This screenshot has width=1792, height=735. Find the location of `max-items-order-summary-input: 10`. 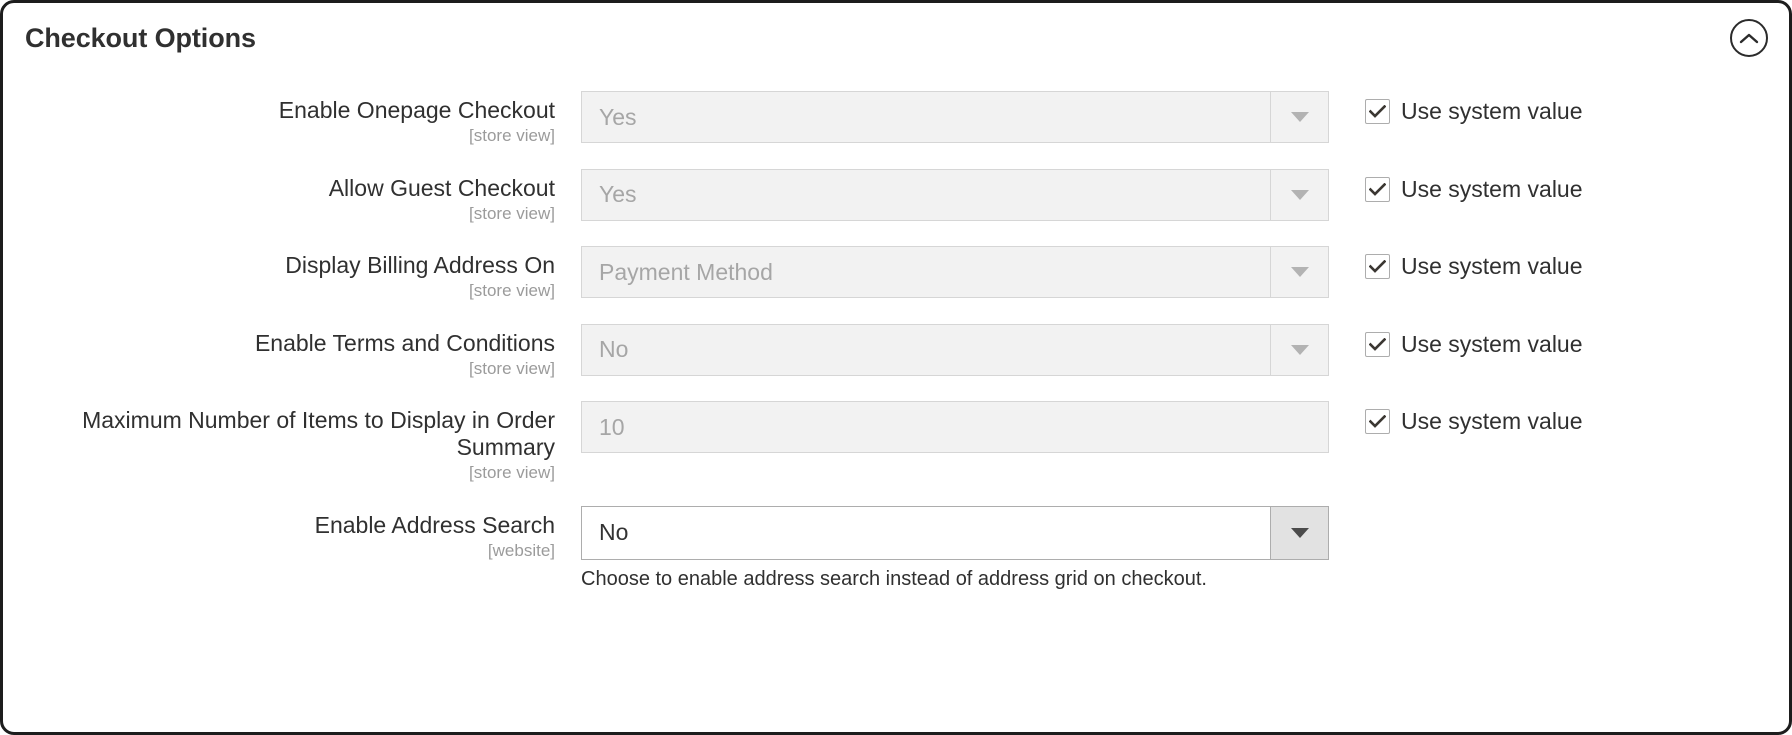

max-items-order-summary-input: 10 is located at coordinates (955, 427).